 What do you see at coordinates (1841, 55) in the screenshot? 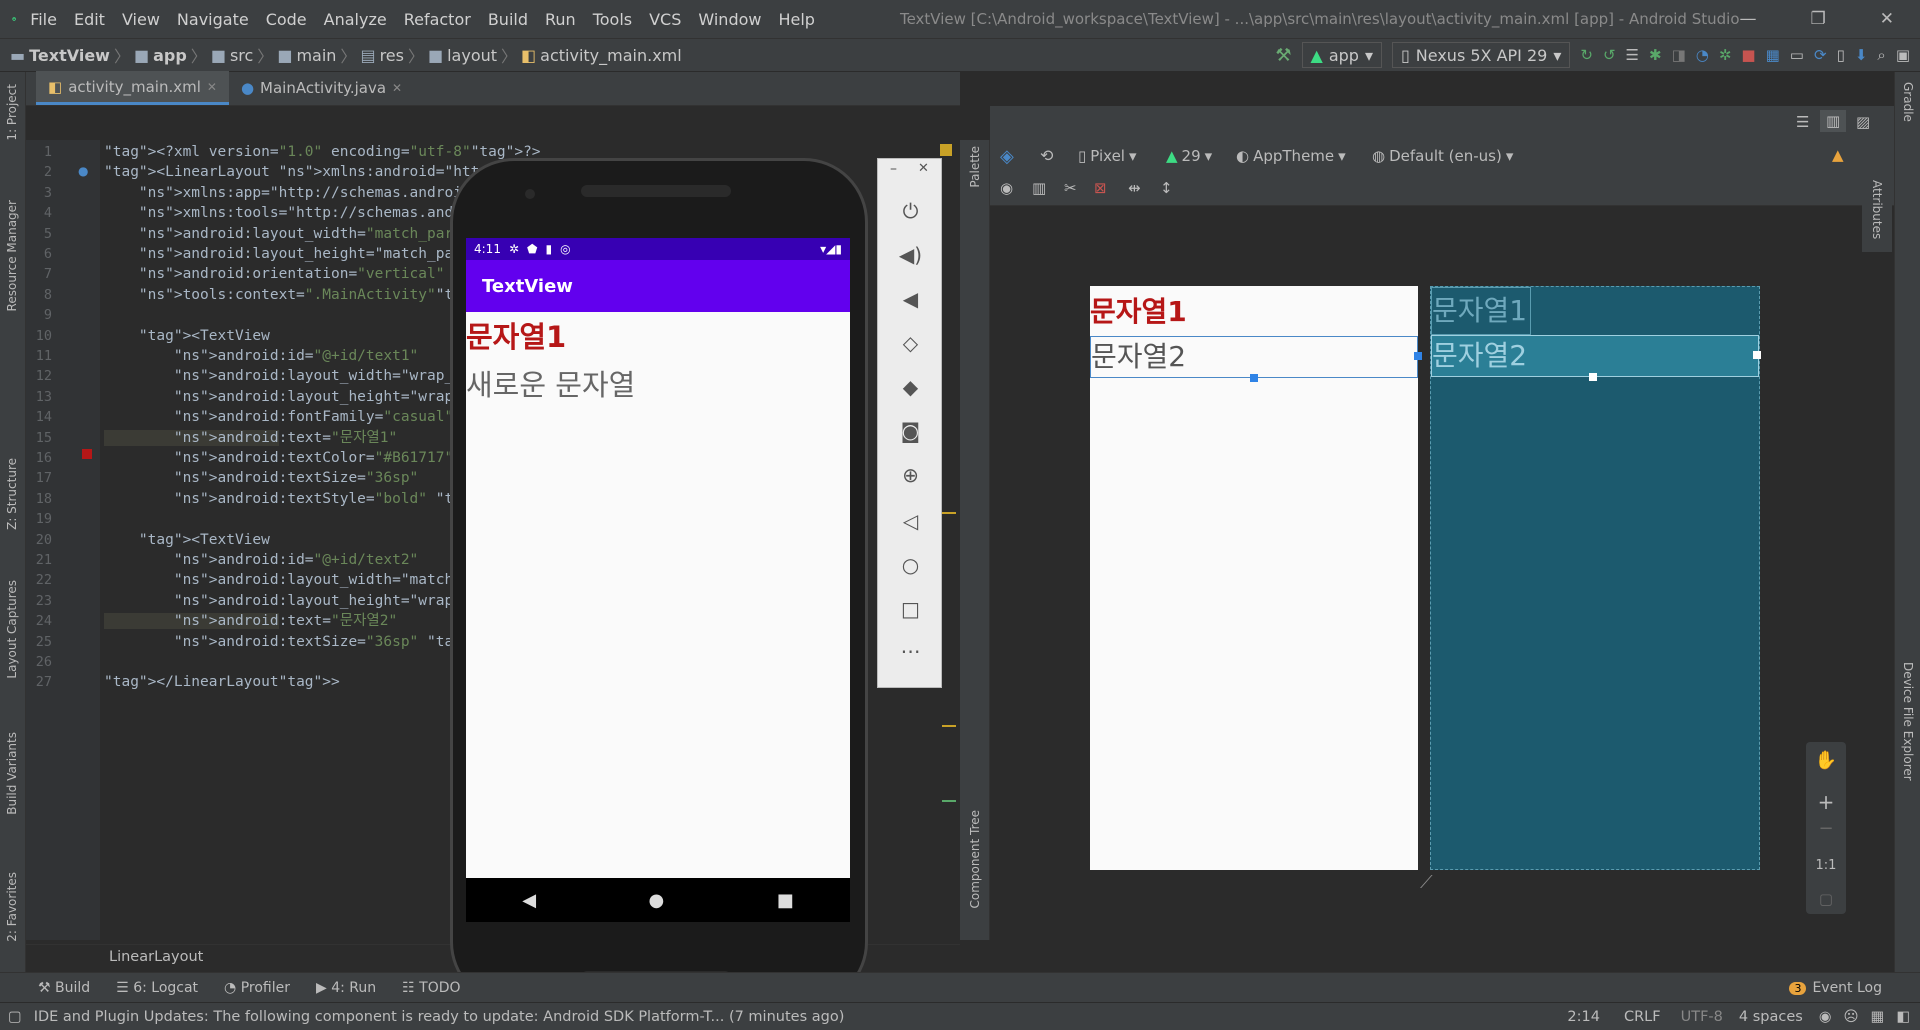
I see `device-manager-icon: ▯` at bounding box center [1841, 55].